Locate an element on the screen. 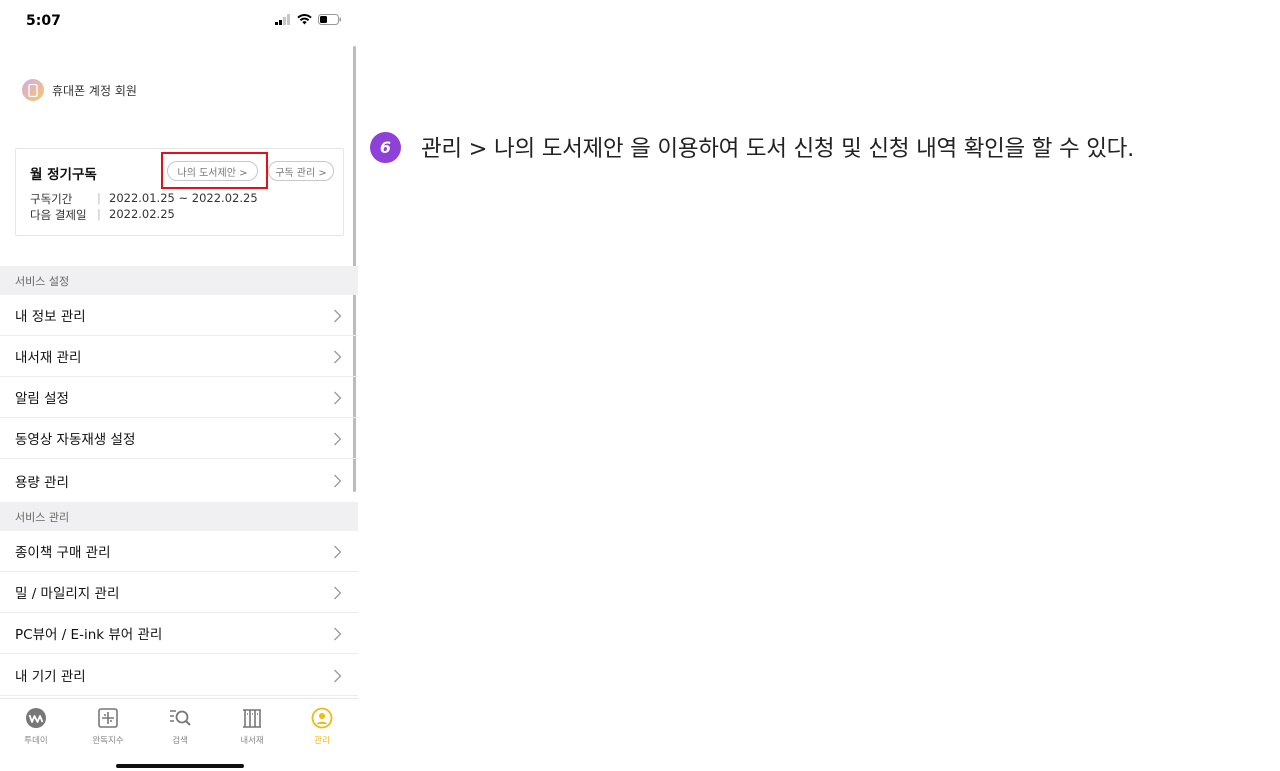  menu-item-viewer-manage: PC뷰어 / E-ink 뷰어 관리 is located at coordinates (179, 633).